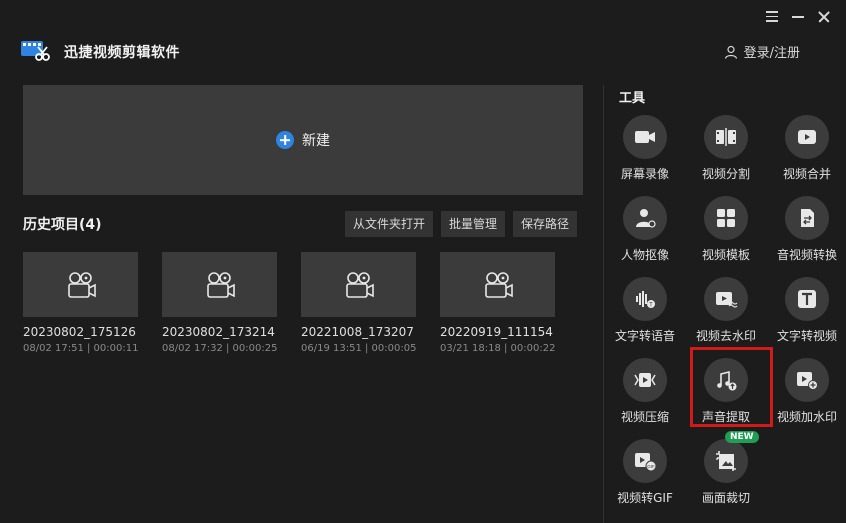 Image resolution: width=846 pixels, height=523 pixels. I want to click on tool-label: 视频转GIF, so click(645, 498).